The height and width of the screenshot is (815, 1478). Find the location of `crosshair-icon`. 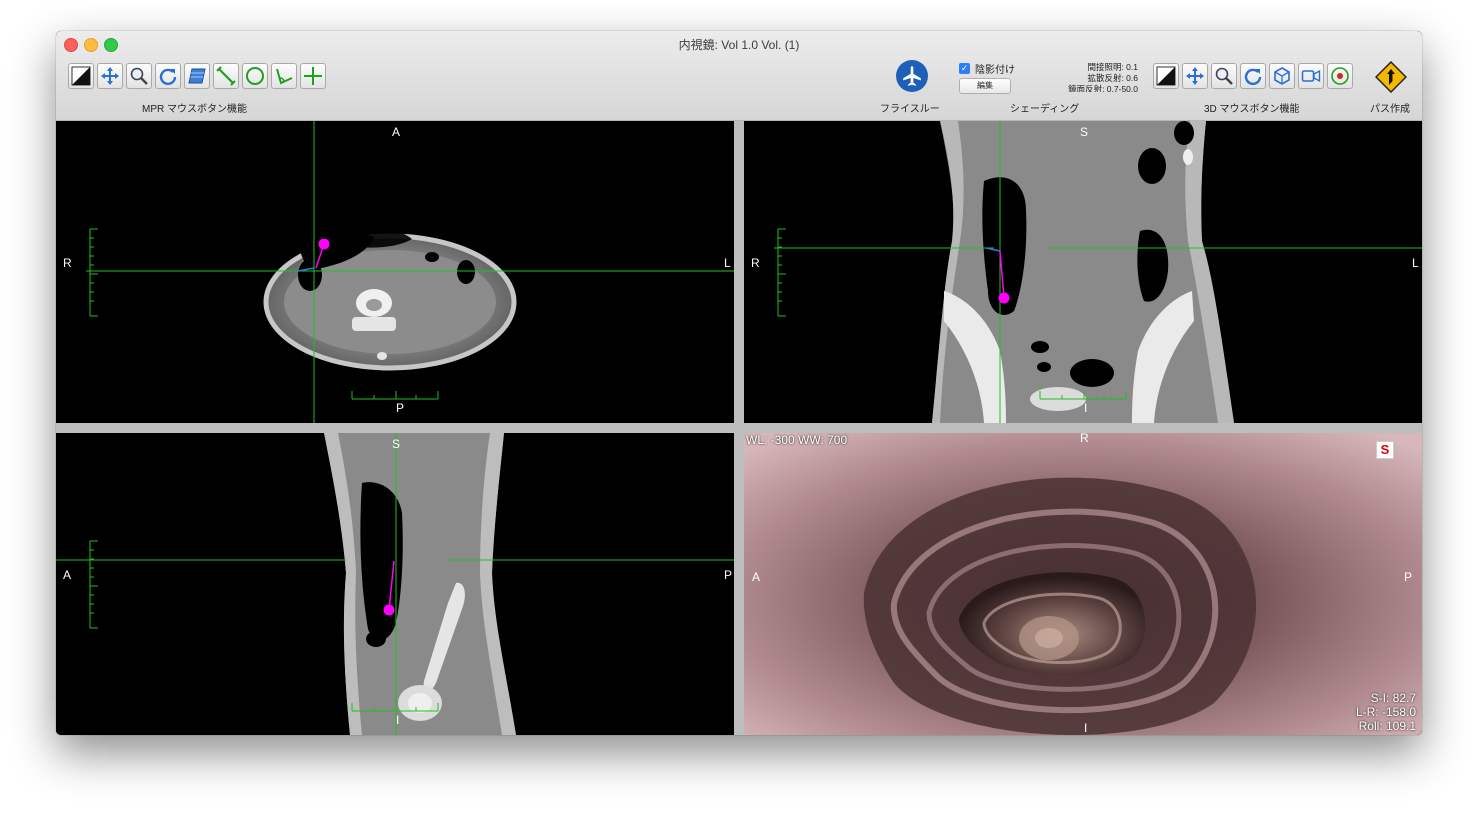

crosshair-icon is located at coordinates (313, 76).